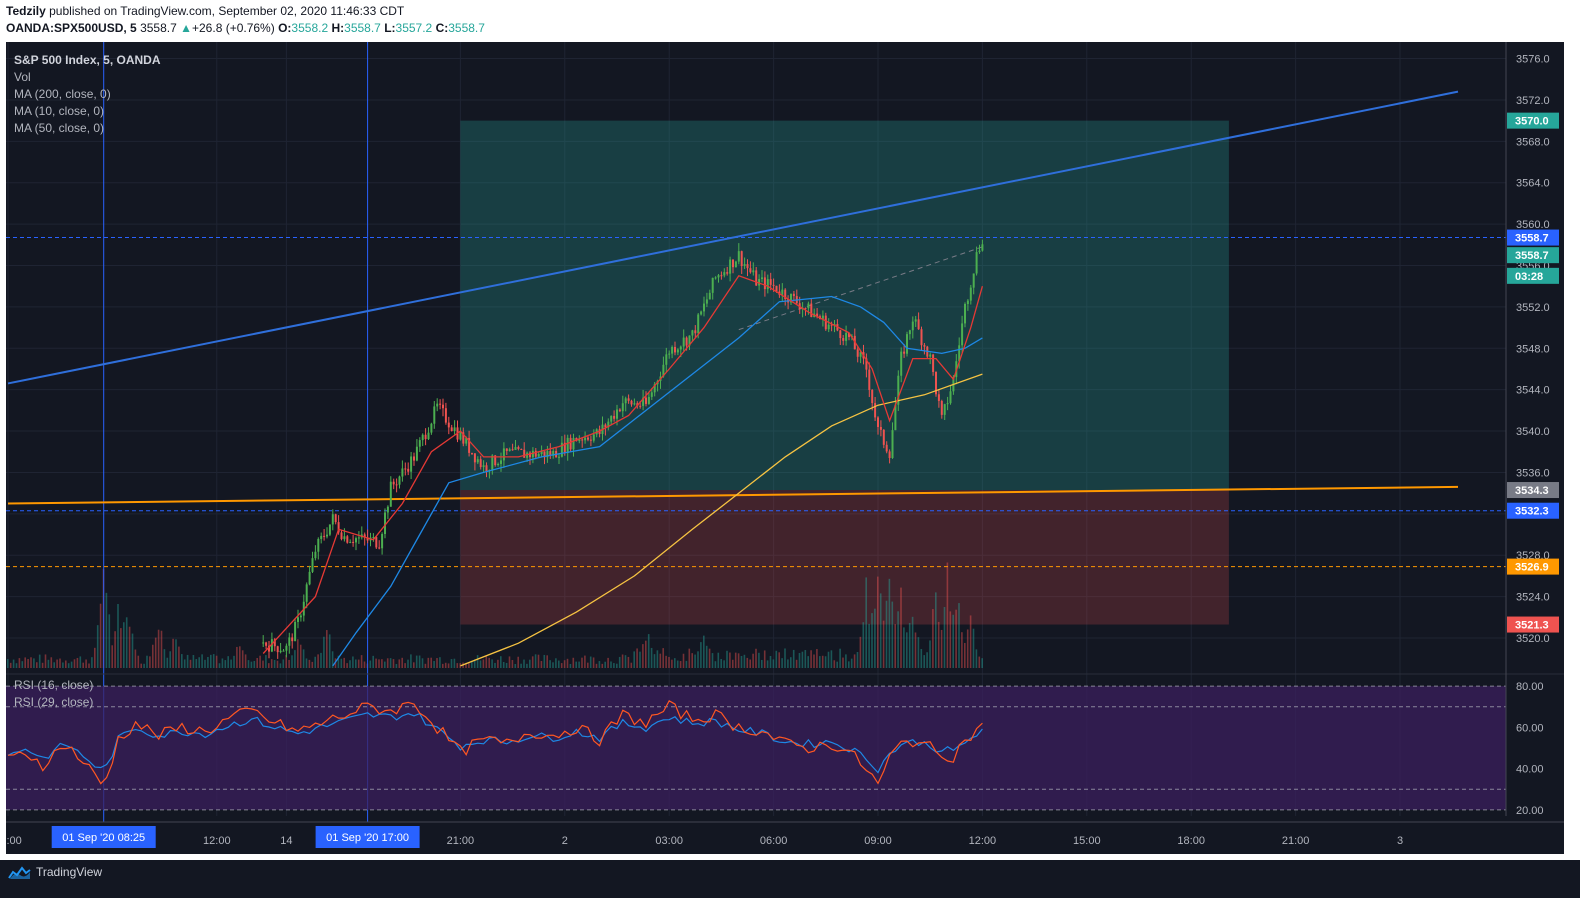 The height and width of the screenshot is (898, 1580). Describe the element at coordinates (1530, 728) in the screenshot. I see `rsi-tick-label: 60.00` at that location.